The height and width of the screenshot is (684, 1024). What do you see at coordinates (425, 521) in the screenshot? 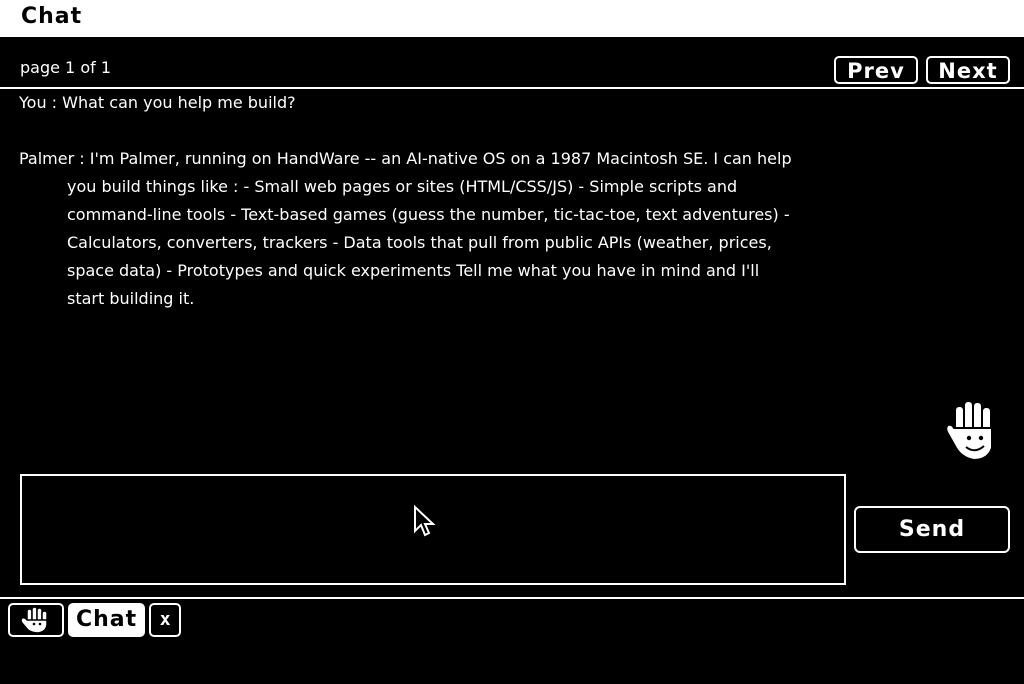
I see `mouse-pointer-icon` at bounding box center [425, 521].